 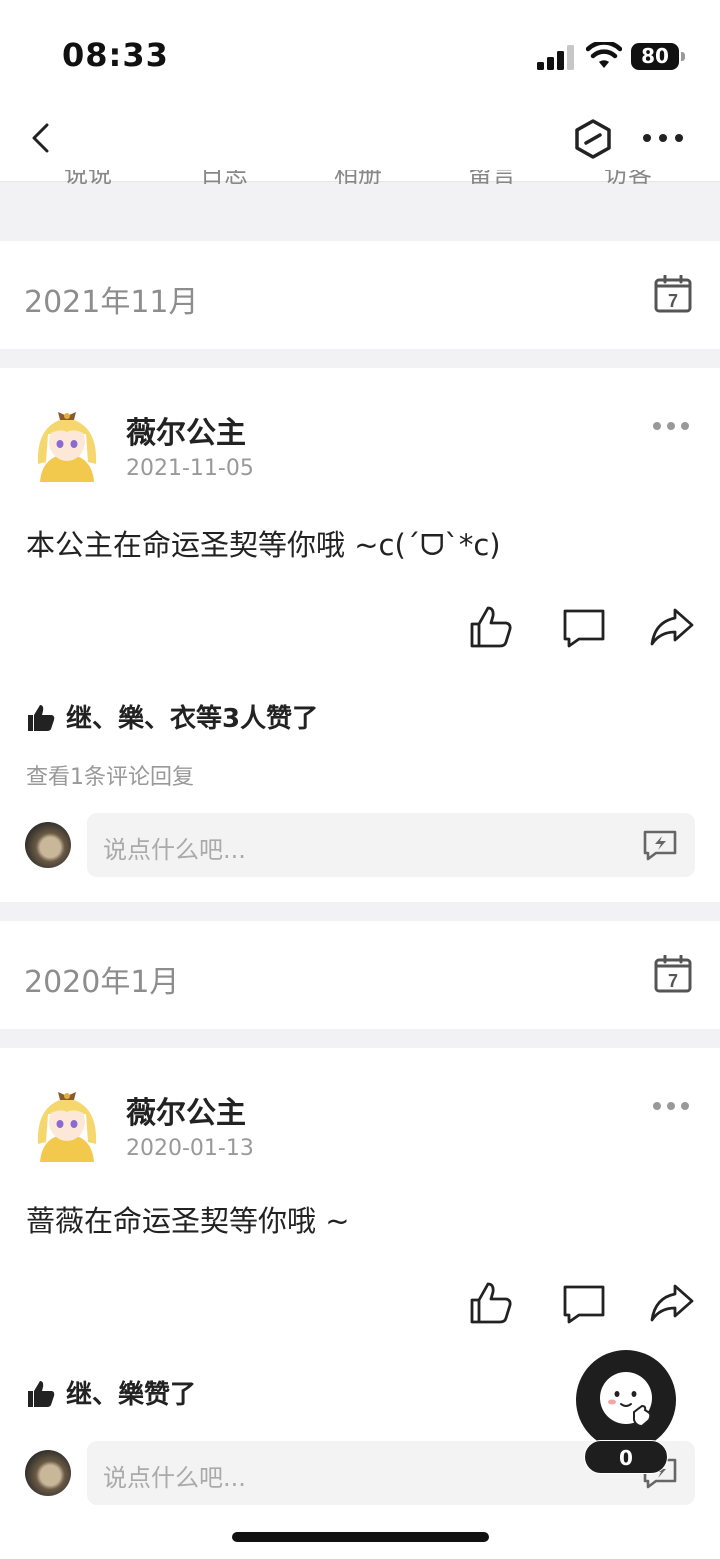 What do you see at coordinates (110, 775) in the screenshot?
I see `view-comments-link: 查看1条评论回复` at bounding box center [110, 775].